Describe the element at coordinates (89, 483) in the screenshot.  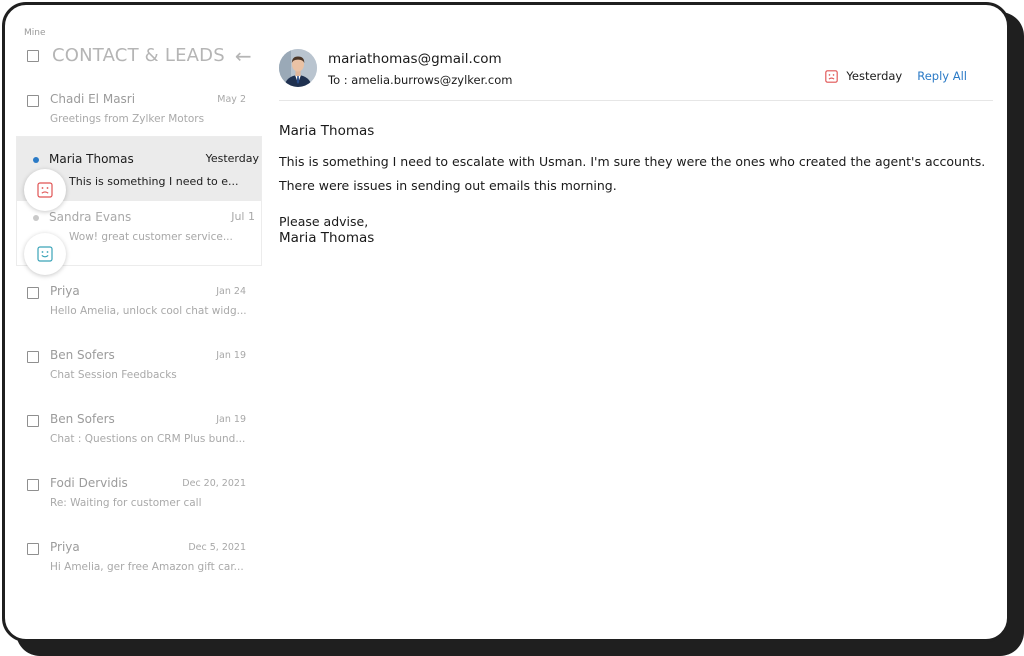
I see `item-name: Fodi Dervidis` at that location.